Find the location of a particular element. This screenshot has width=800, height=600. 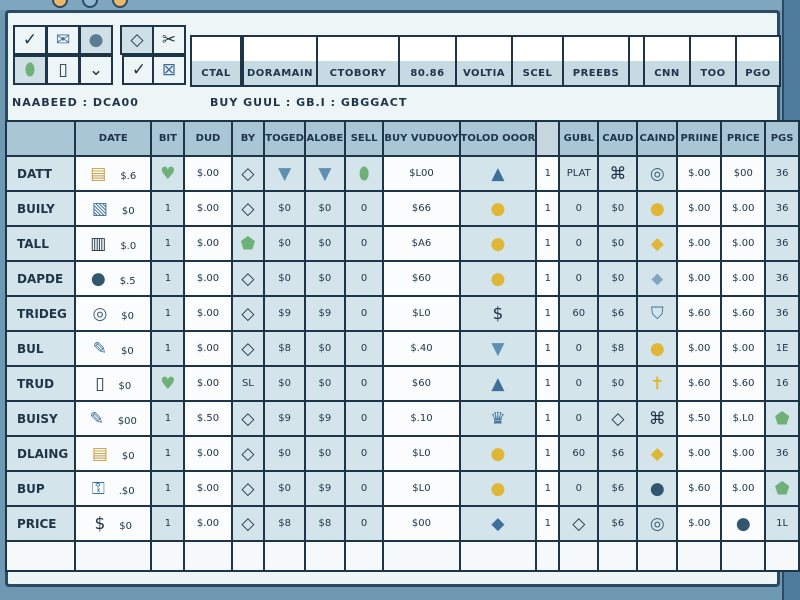

column-header: BY is located at coordinates (248, 138).